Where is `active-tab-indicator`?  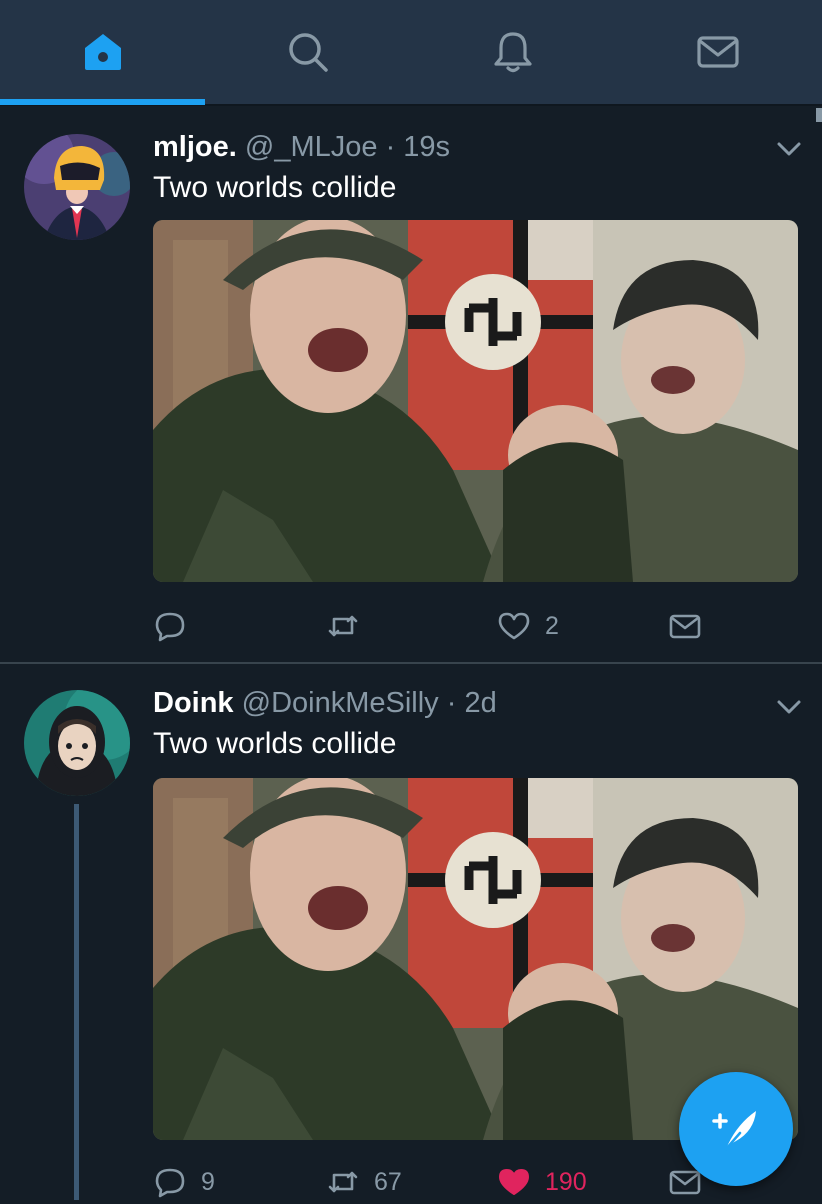
active-tab-indicator is located at coordinates (102, 102).